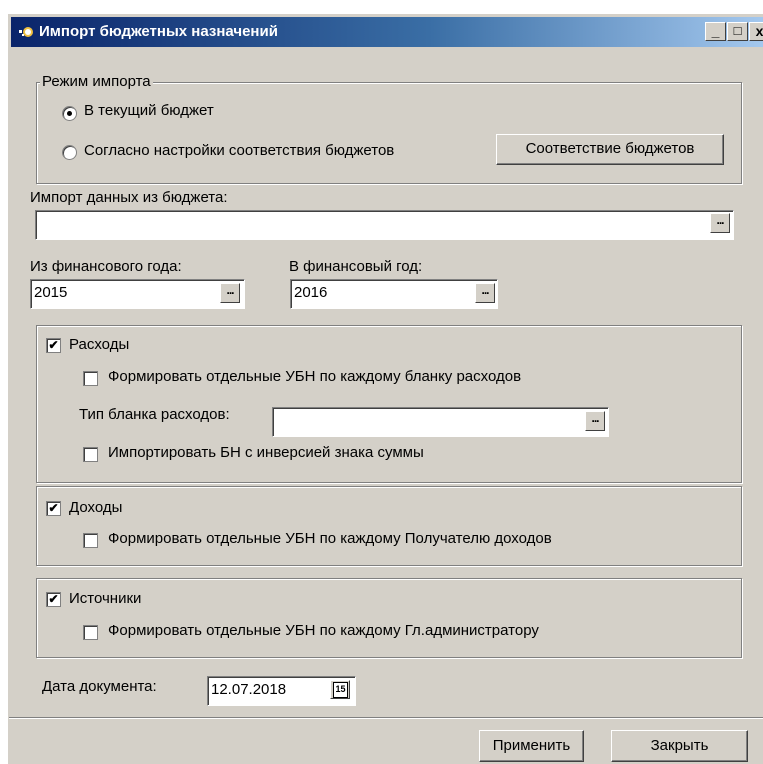  I want to click on source-budget-input, so click(384, 225).